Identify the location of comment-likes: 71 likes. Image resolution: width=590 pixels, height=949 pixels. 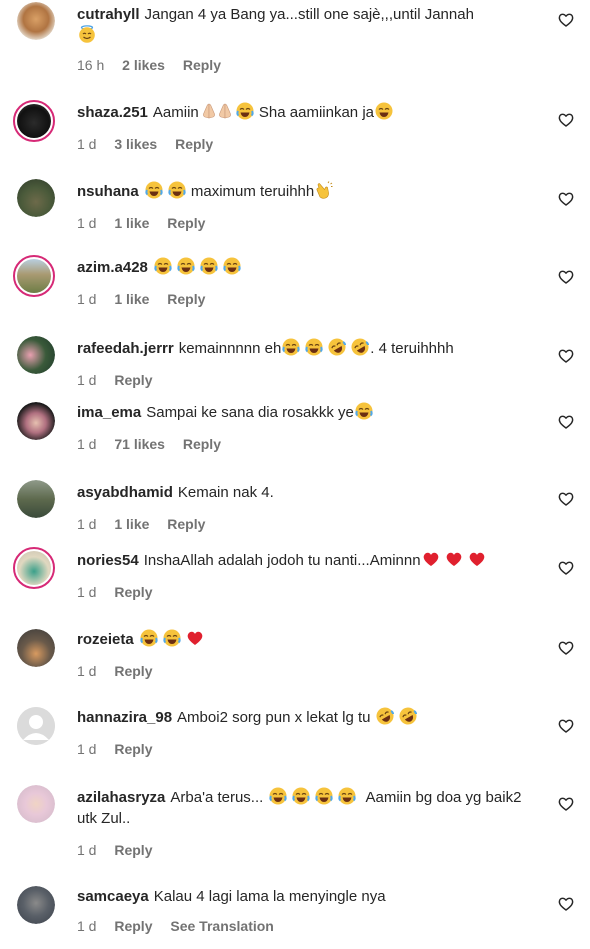
(139, 444).